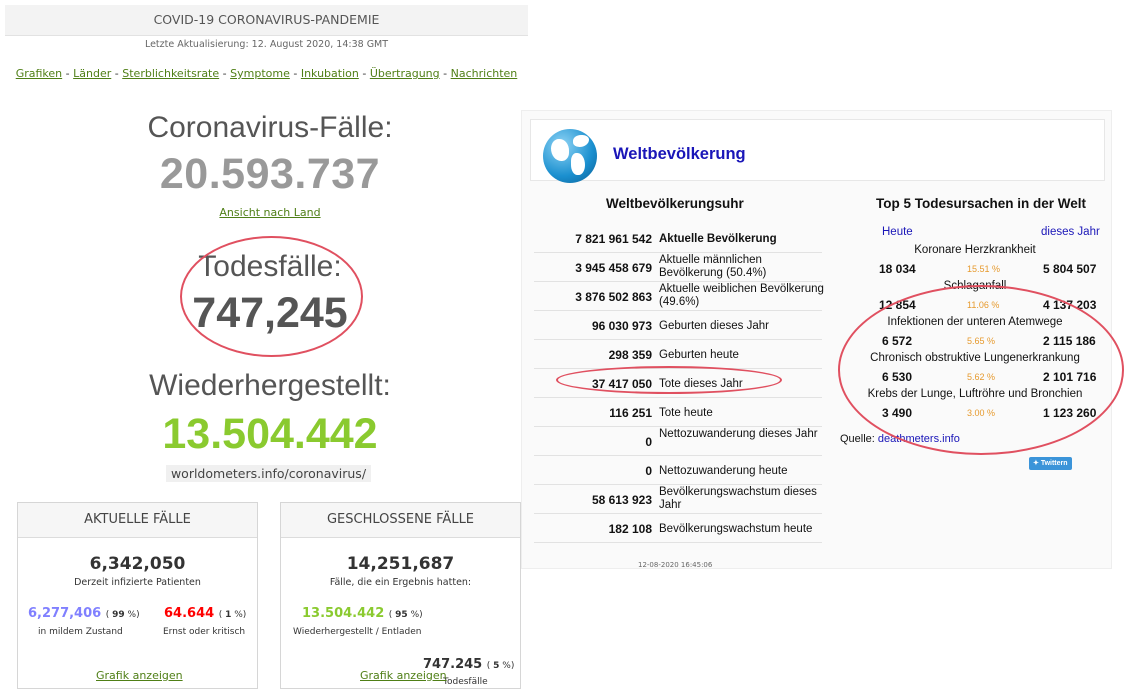  I want to click on closed-deaths-label: Todesfälle, so click(465, 682).